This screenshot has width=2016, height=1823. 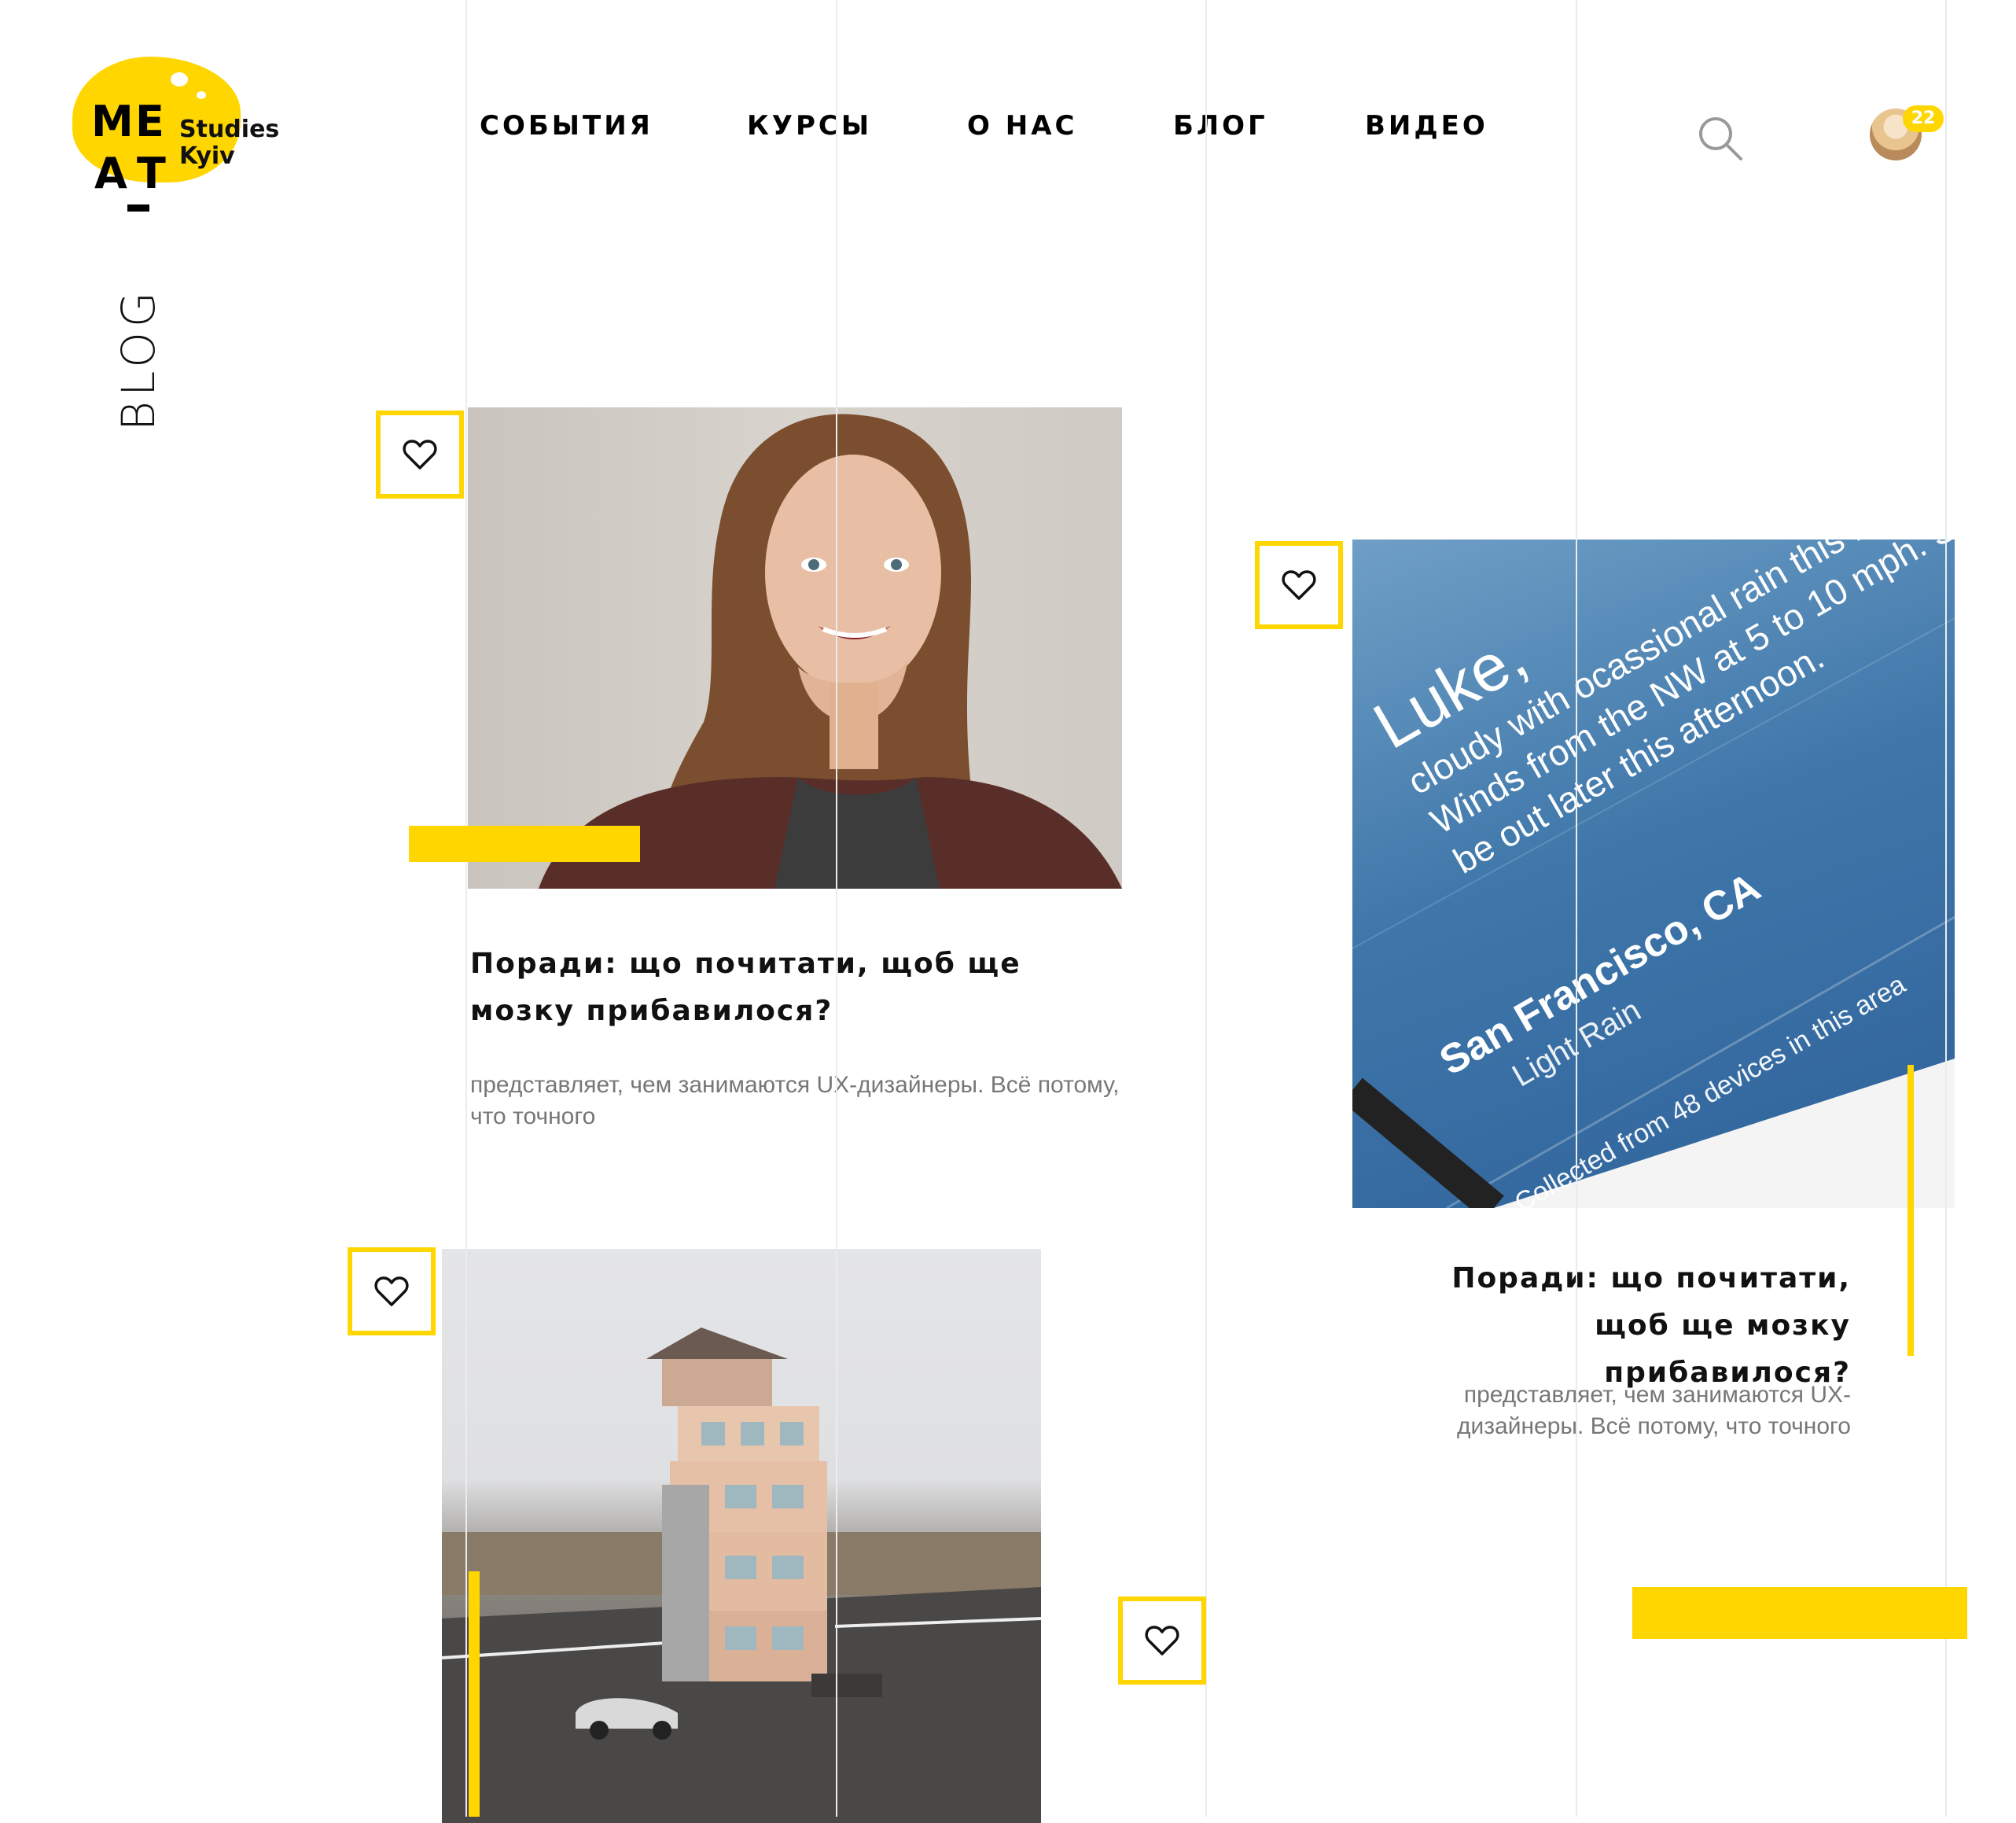 What do you see at coordinates (112, 122) in the screenshot?
I see `logo-letter: M` at bounding box center [112, 122].